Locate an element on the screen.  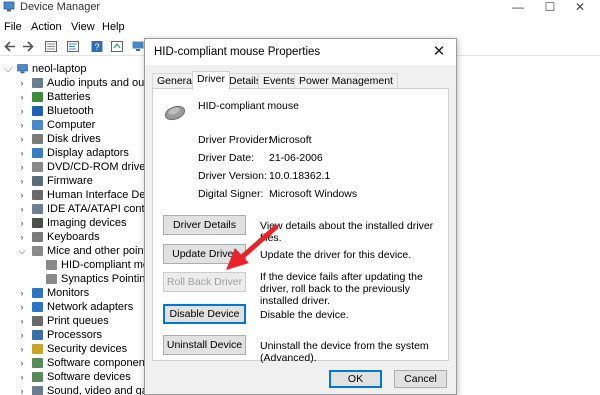
tree-category: › Computer is located at coordinates (75, 125).